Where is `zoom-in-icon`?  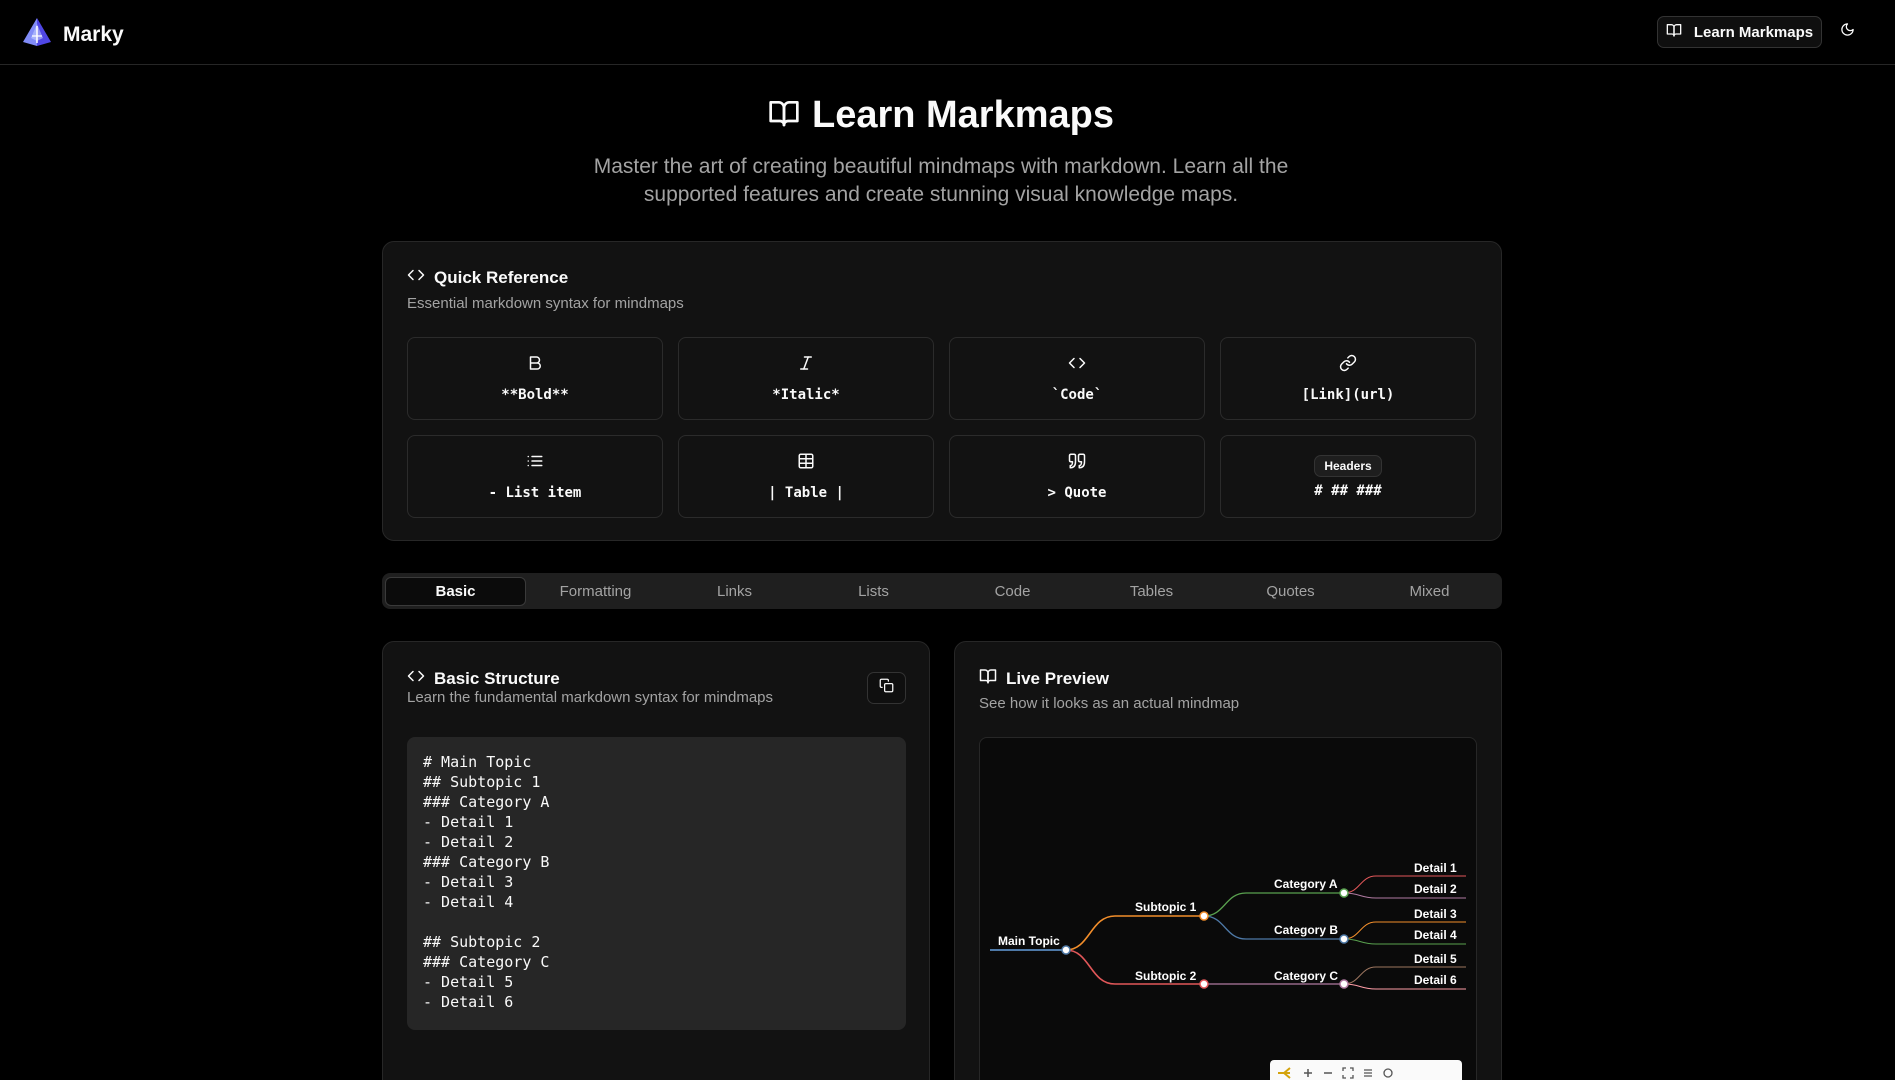
zoom-in-icon is located at coordinates (1308, 1073).